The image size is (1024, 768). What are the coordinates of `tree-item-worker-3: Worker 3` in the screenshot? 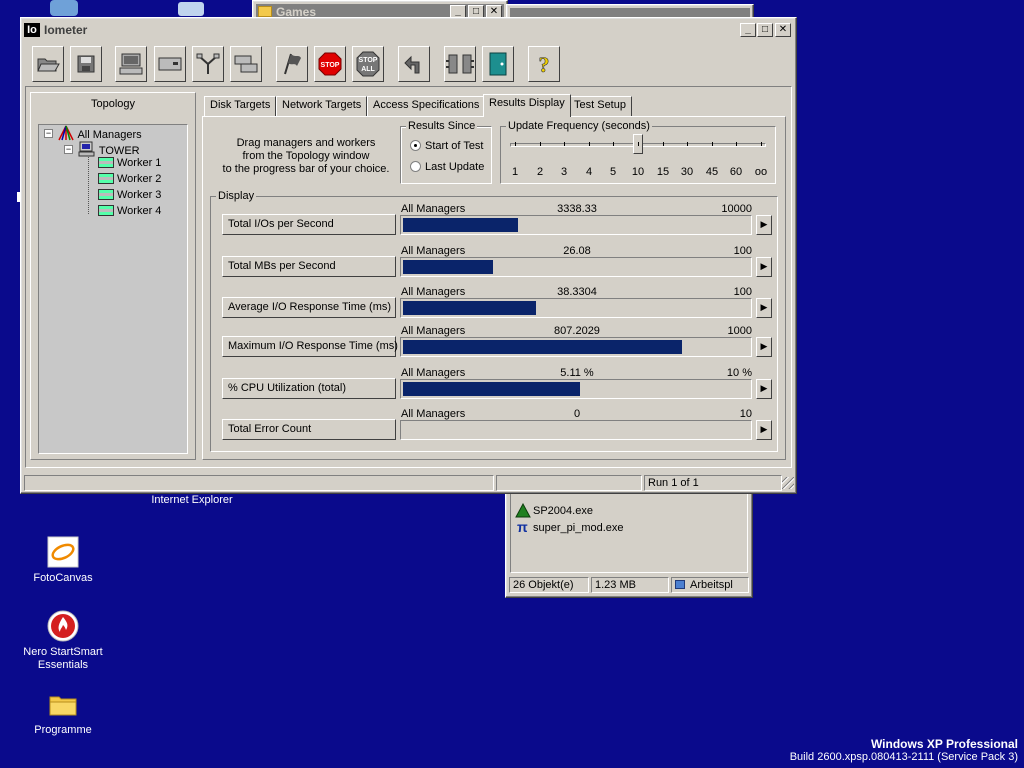 It's located at (129, 195).